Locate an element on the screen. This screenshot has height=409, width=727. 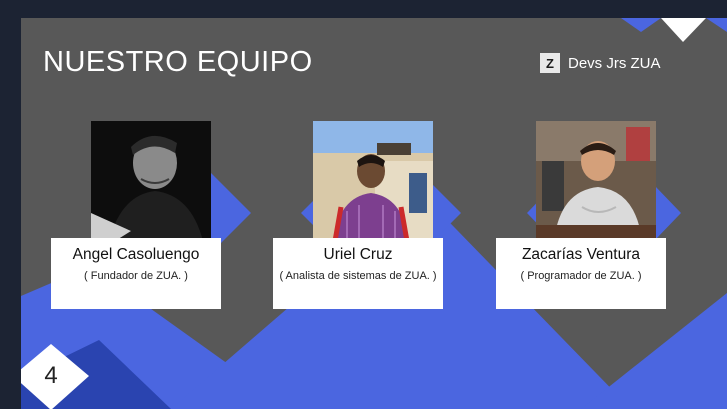
member-2-role: ( Analista de sistemas de ZUA. ) is located at coordinates (358, 276).